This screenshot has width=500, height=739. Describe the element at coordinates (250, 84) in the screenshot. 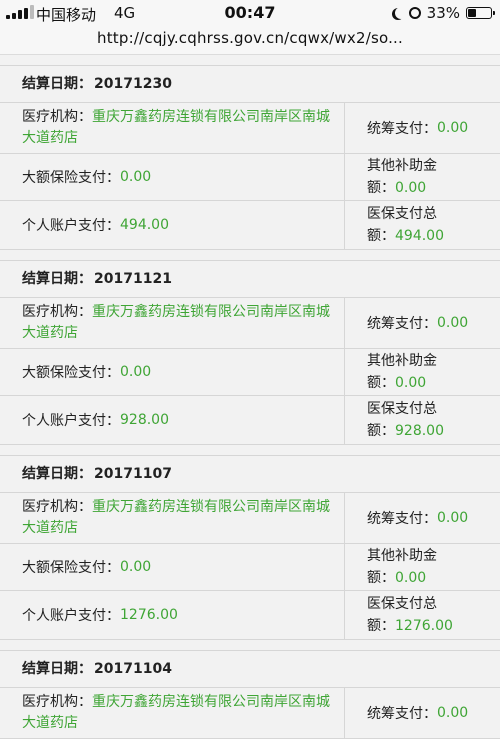

I see `settlement-date-row: 结算日期： 20171230` at that location.